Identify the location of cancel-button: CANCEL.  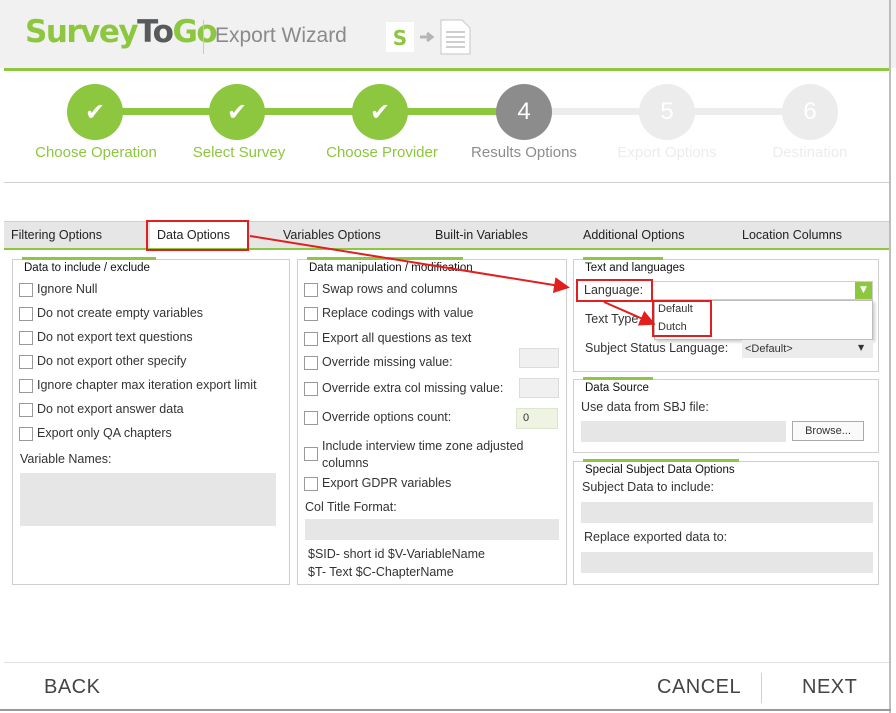
(699, 687).